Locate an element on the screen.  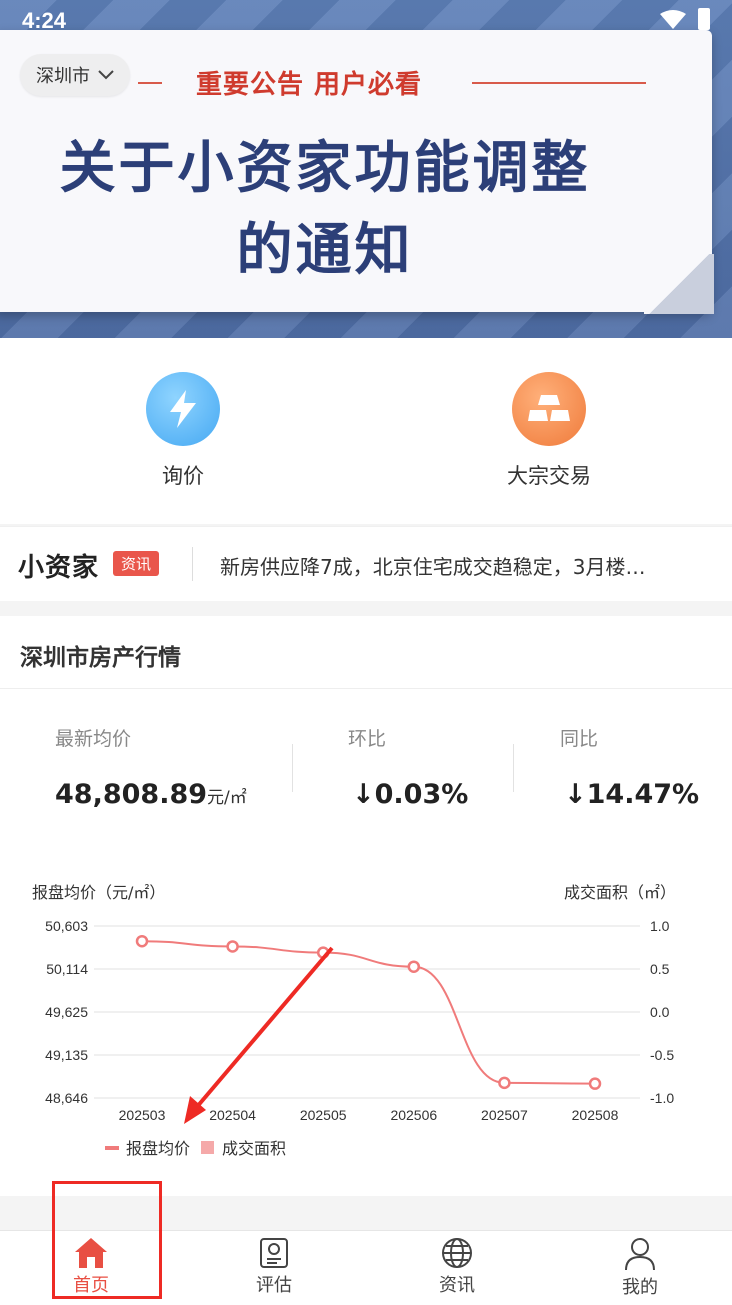
x-tick-label: 202508 is located at coordinates (595, 1115).